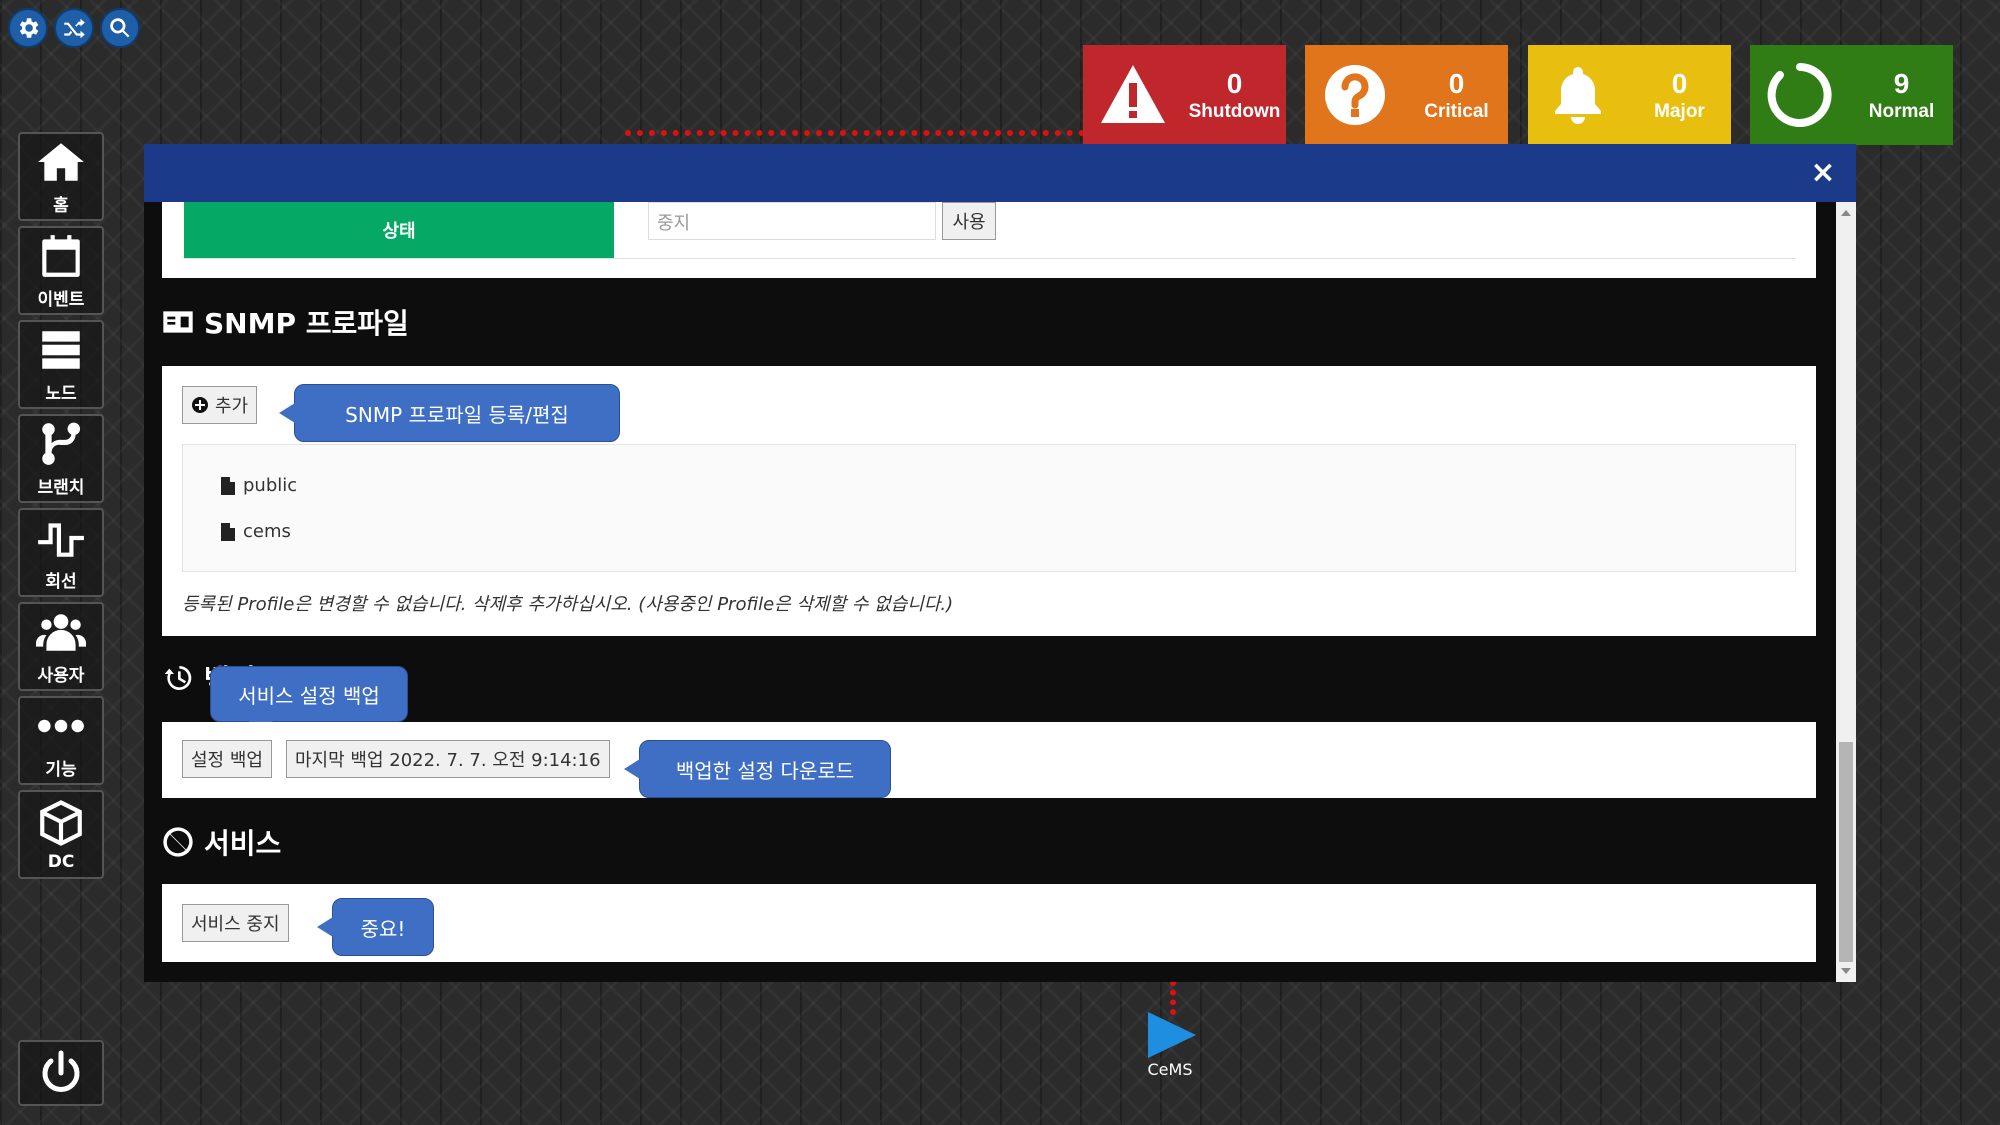  Describe the element at coordinates (1901, 83) in the screenshot. I see `normal-count: 9` at that location.